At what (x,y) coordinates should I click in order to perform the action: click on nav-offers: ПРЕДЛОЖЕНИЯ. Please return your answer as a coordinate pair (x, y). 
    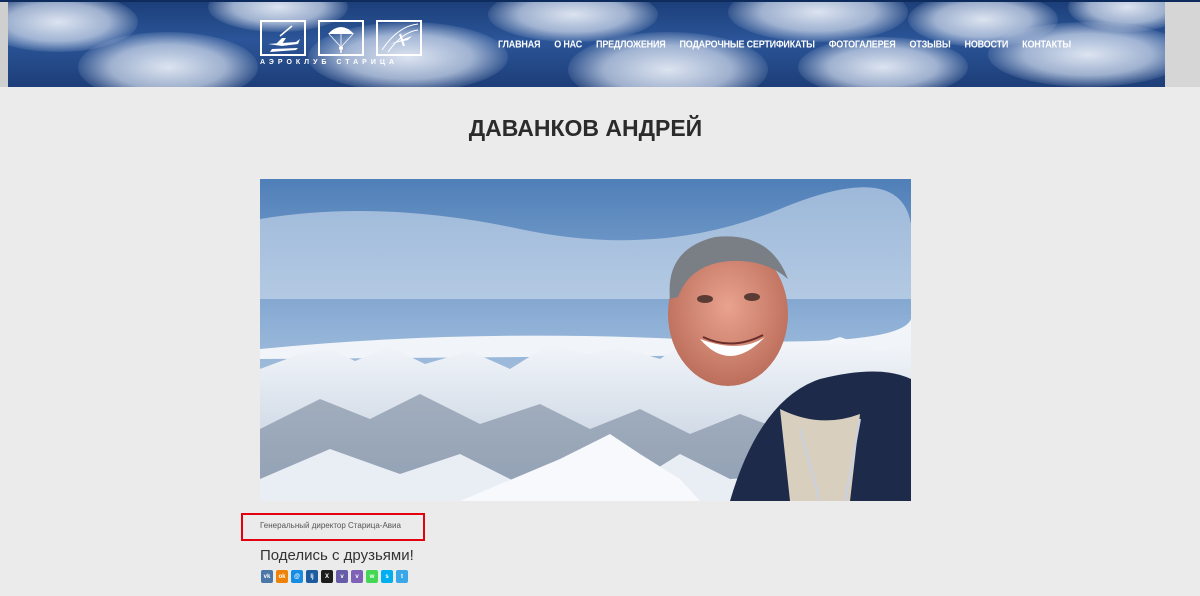
    Looking at the image, I should click on (631, 44).